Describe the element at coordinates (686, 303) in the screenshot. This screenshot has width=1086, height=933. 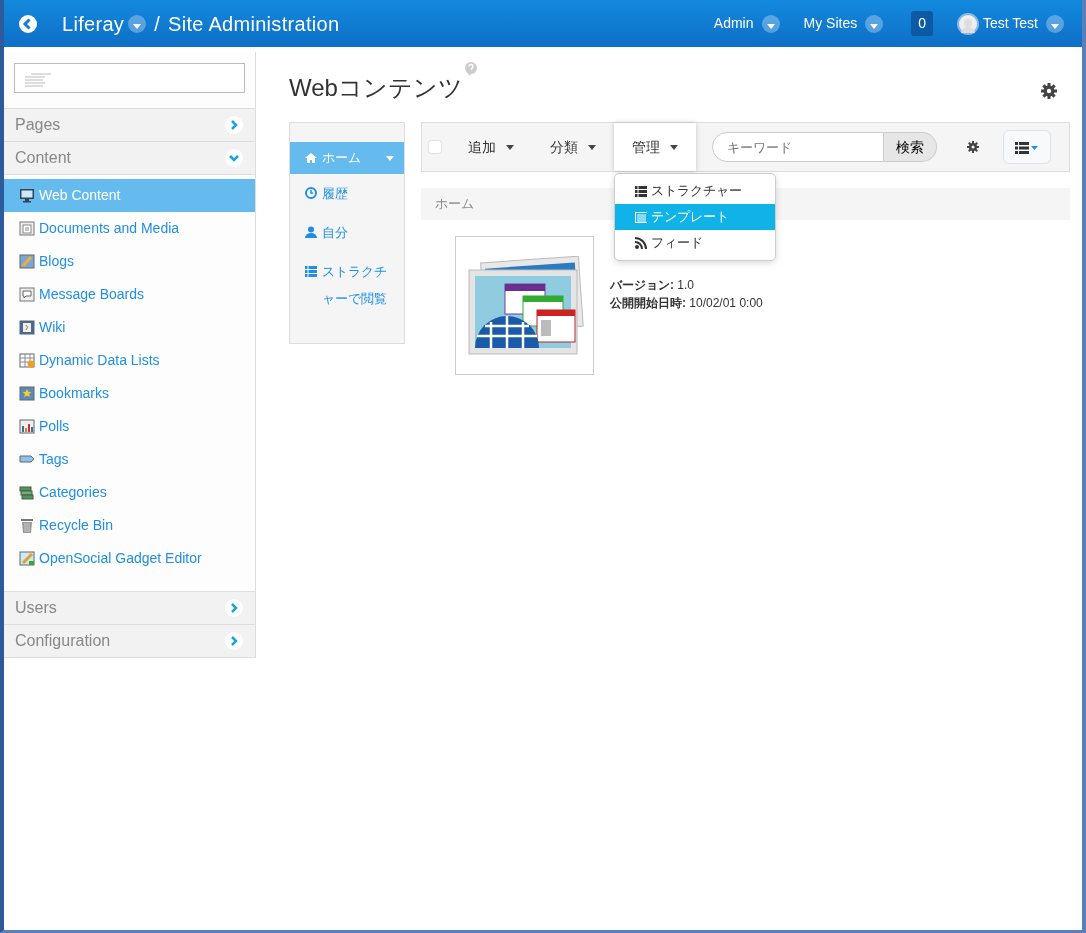
I see `entry-field: 公開開始日時: 10/02/01 0:00` at that location.